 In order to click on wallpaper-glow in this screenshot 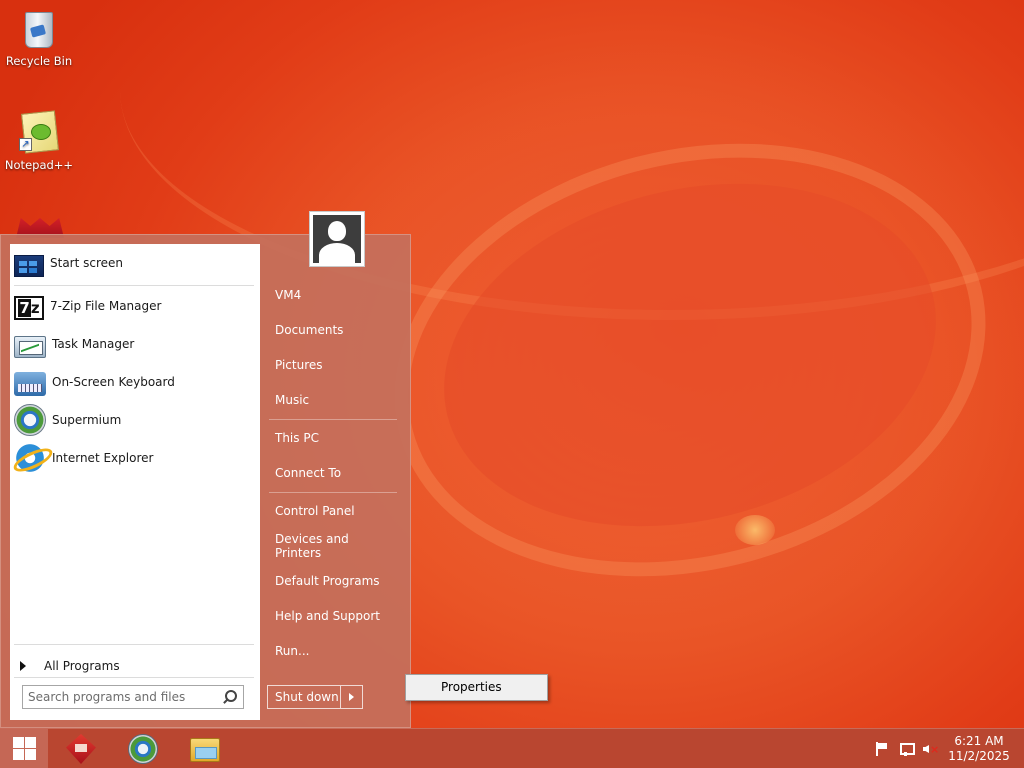, I will do `click(755, 530)`.